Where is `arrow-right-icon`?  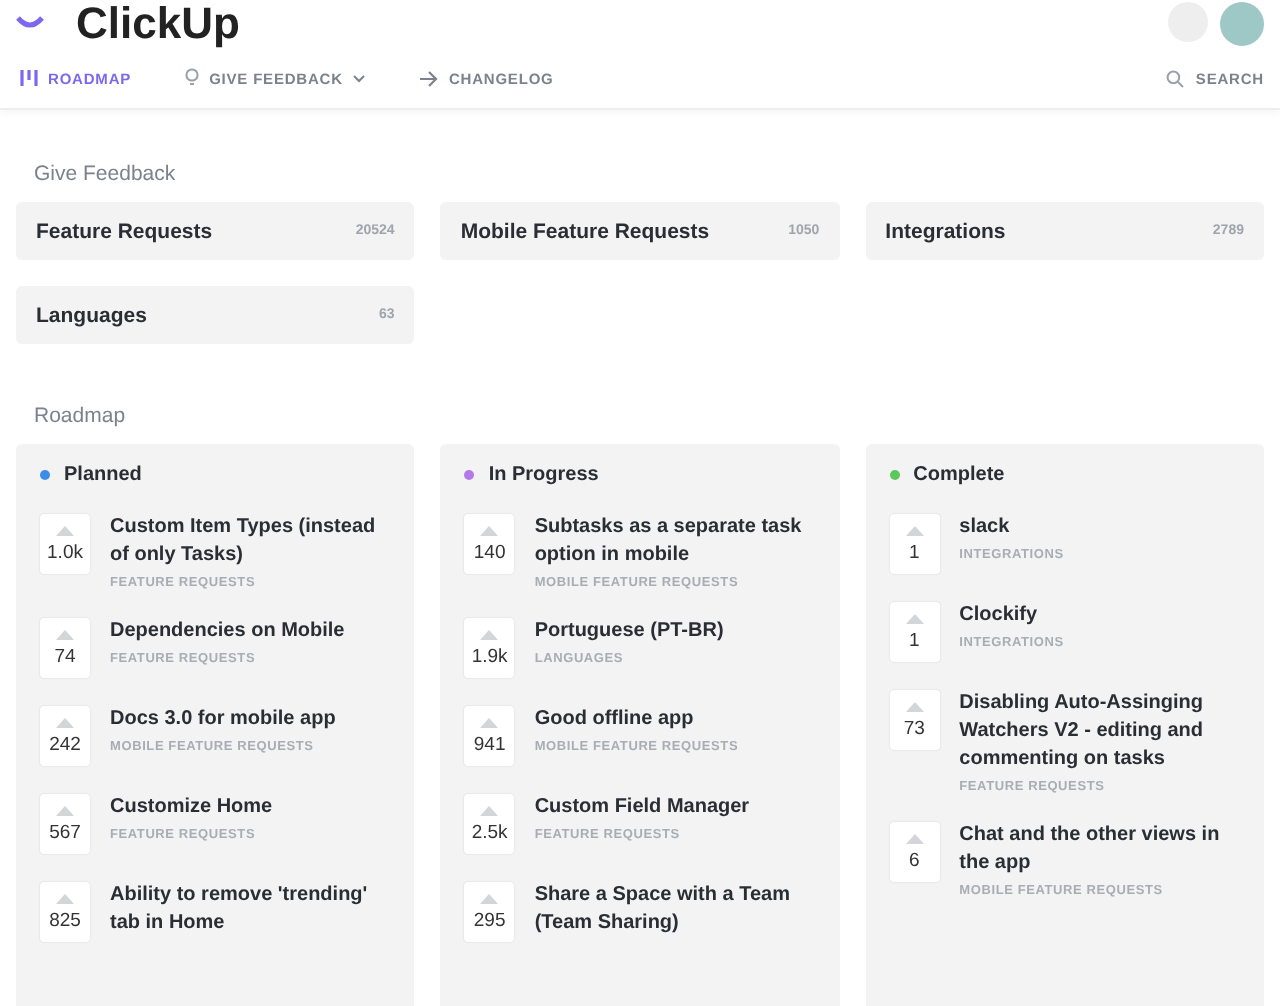
arrow-right-icon is located at coordinates (428, 78).